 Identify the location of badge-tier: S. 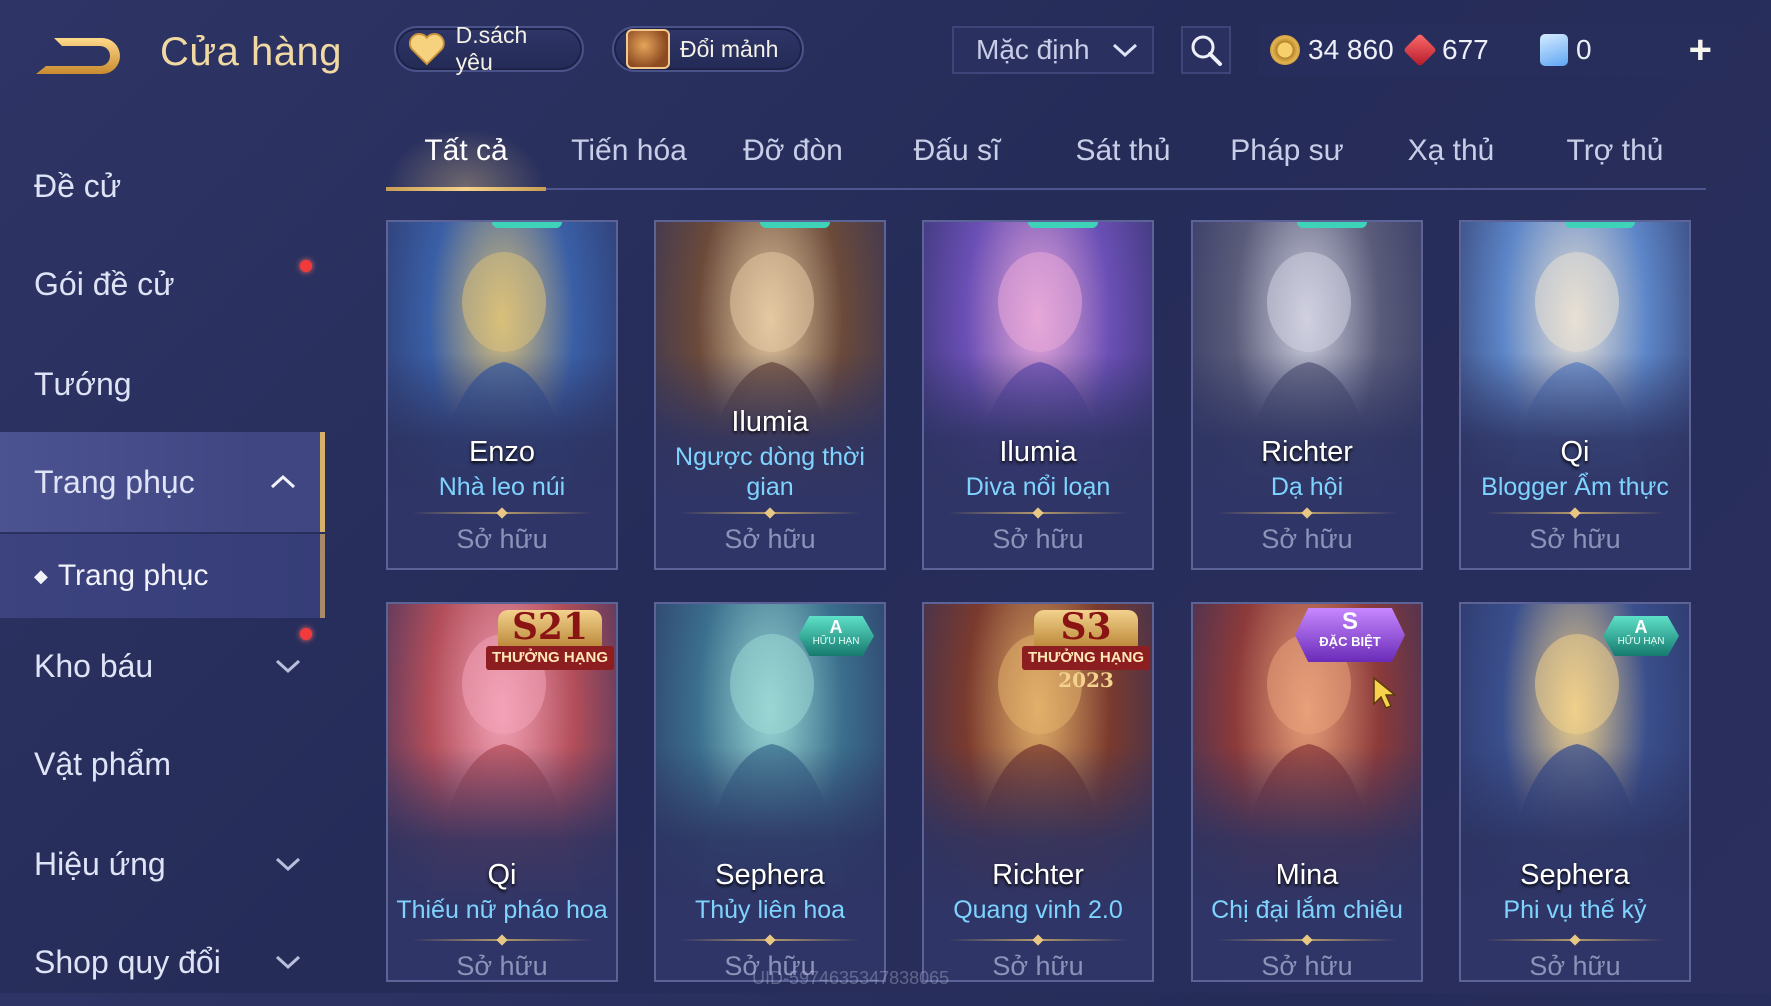
(1349, 621).